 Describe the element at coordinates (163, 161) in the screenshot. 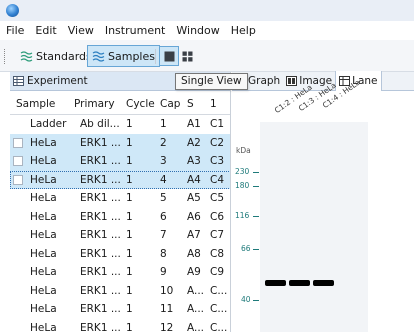

I see `cell-cap: 3` at that location.